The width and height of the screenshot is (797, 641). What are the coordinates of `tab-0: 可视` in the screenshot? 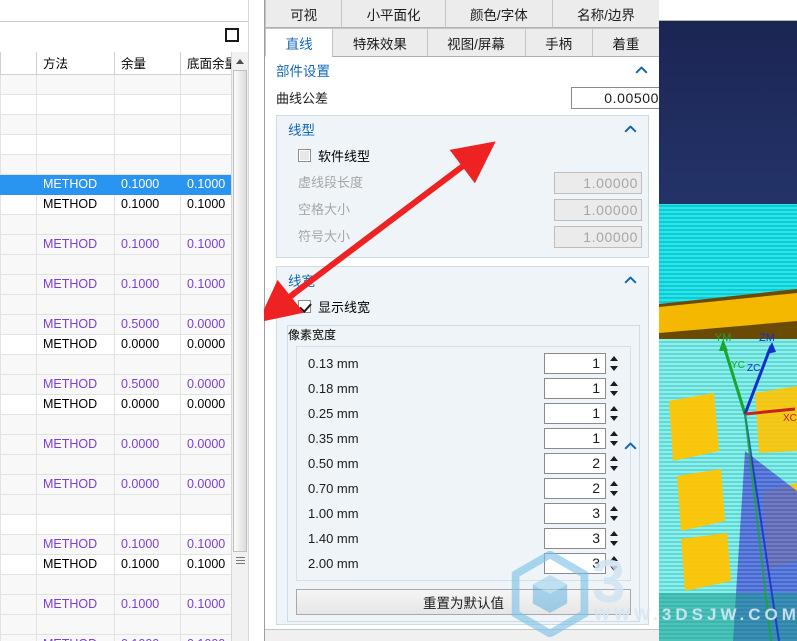 It's located at (304, 14).